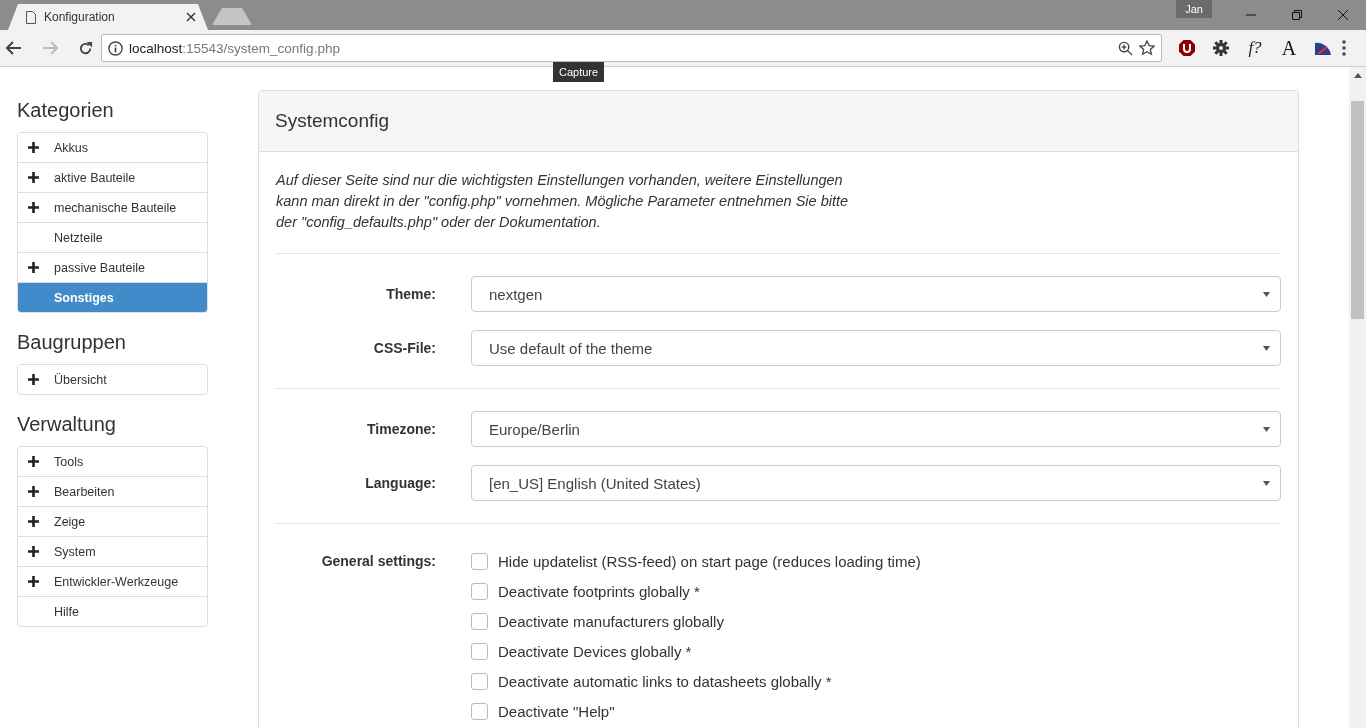 This screenshot has width=1366, height=728. Describe the element at coordinates (1357, 75) in the screenshot. I see `scroll-up-icon` at that location.